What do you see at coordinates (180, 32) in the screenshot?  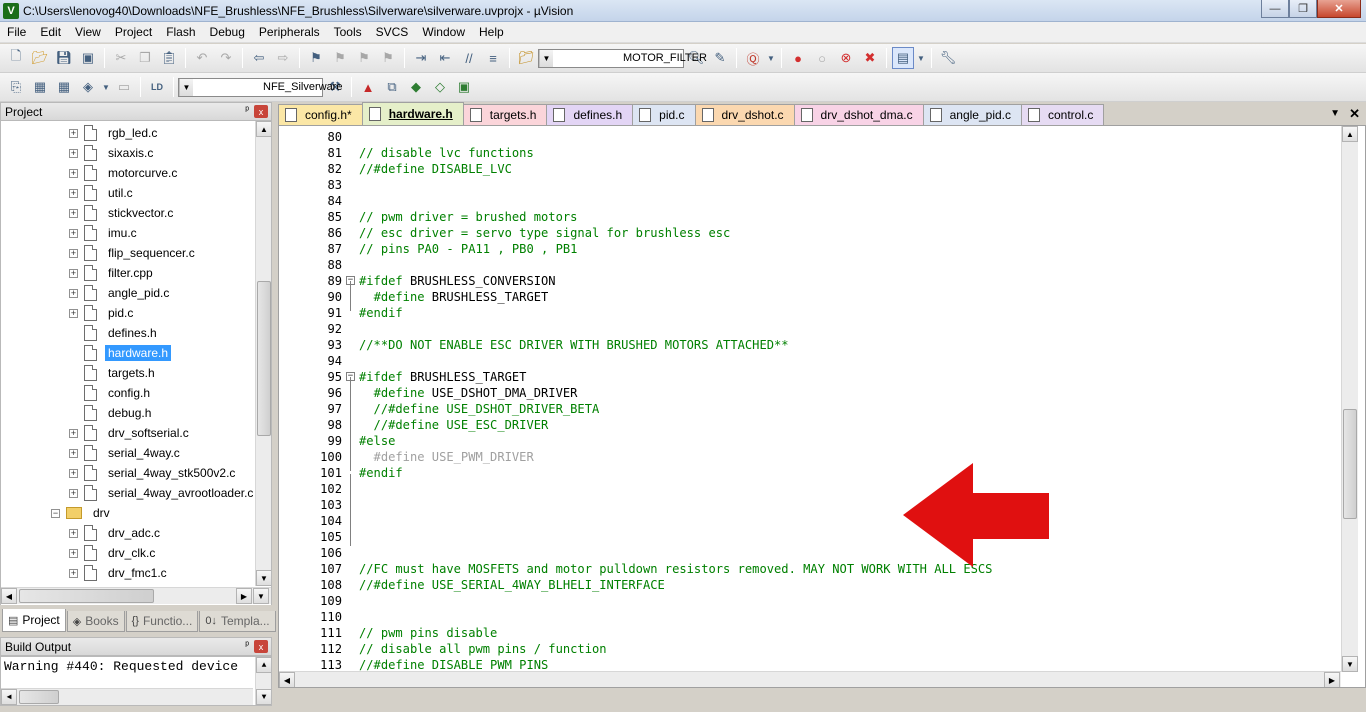 I see `menu-flash: Flash` at bounding box center [180, 32].